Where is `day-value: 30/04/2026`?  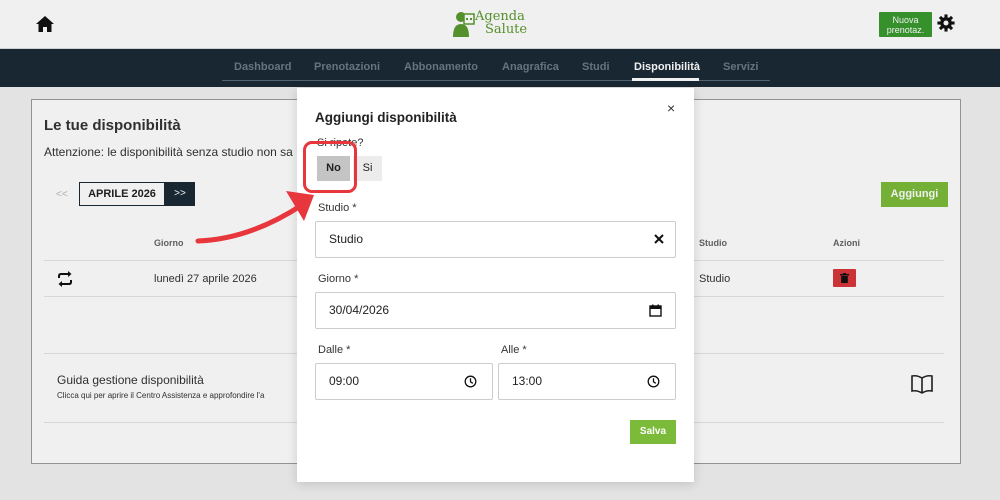 day-value: 30/04/2026 is located at coordinates (359, 310).